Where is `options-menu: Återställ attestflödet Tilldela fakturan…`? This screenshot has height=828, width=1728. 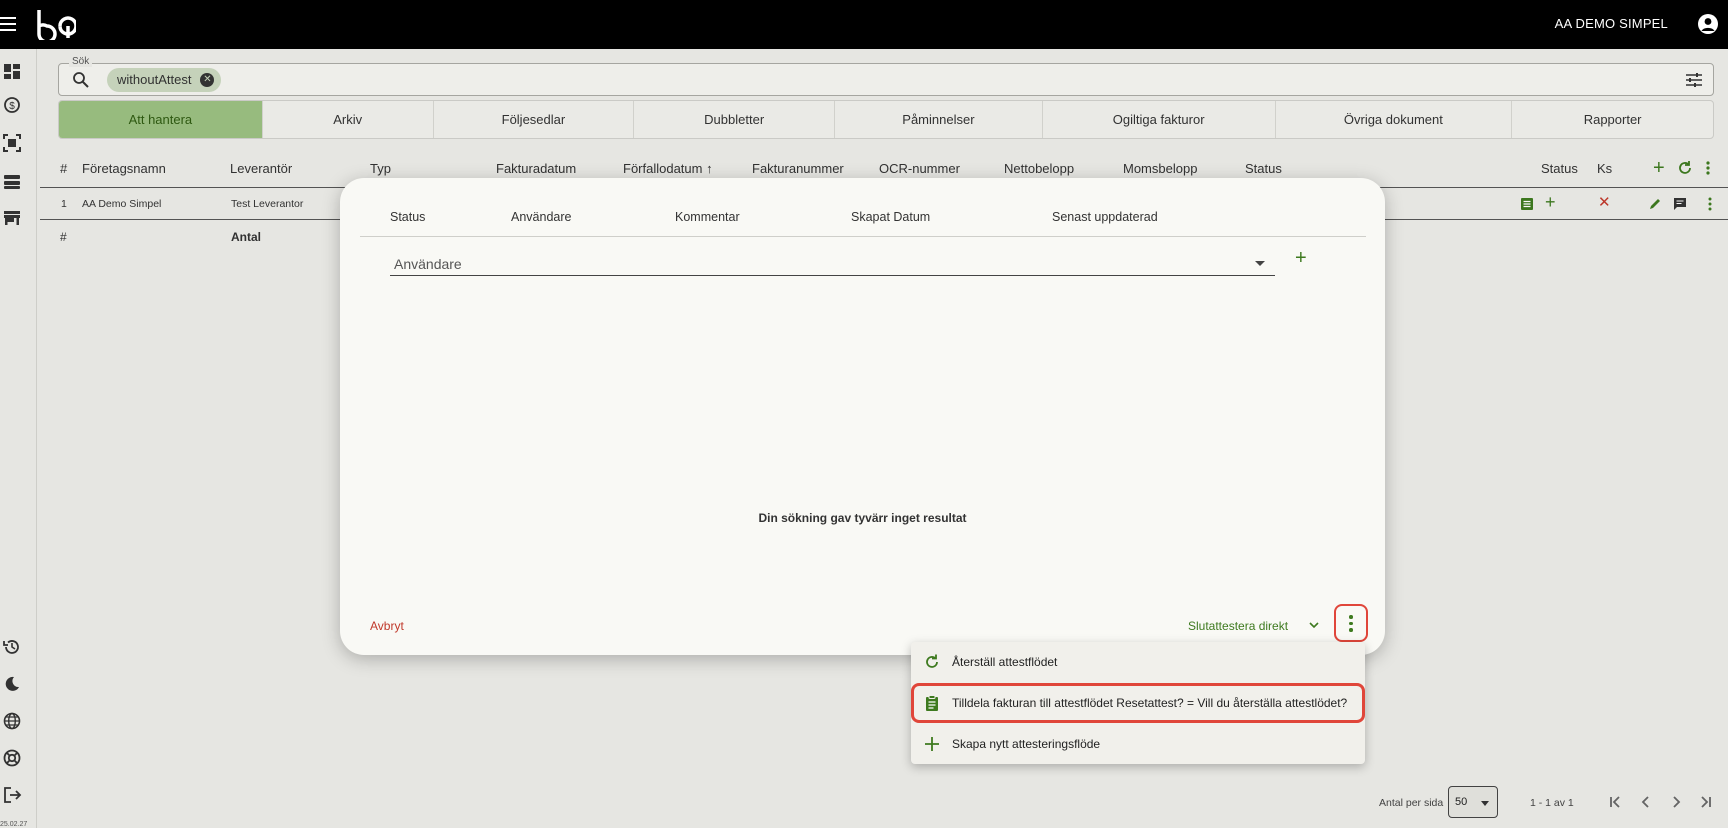
options-menu: Återställ attestflödet Tilldela fakturan… is located at coordinates (1138, 703).